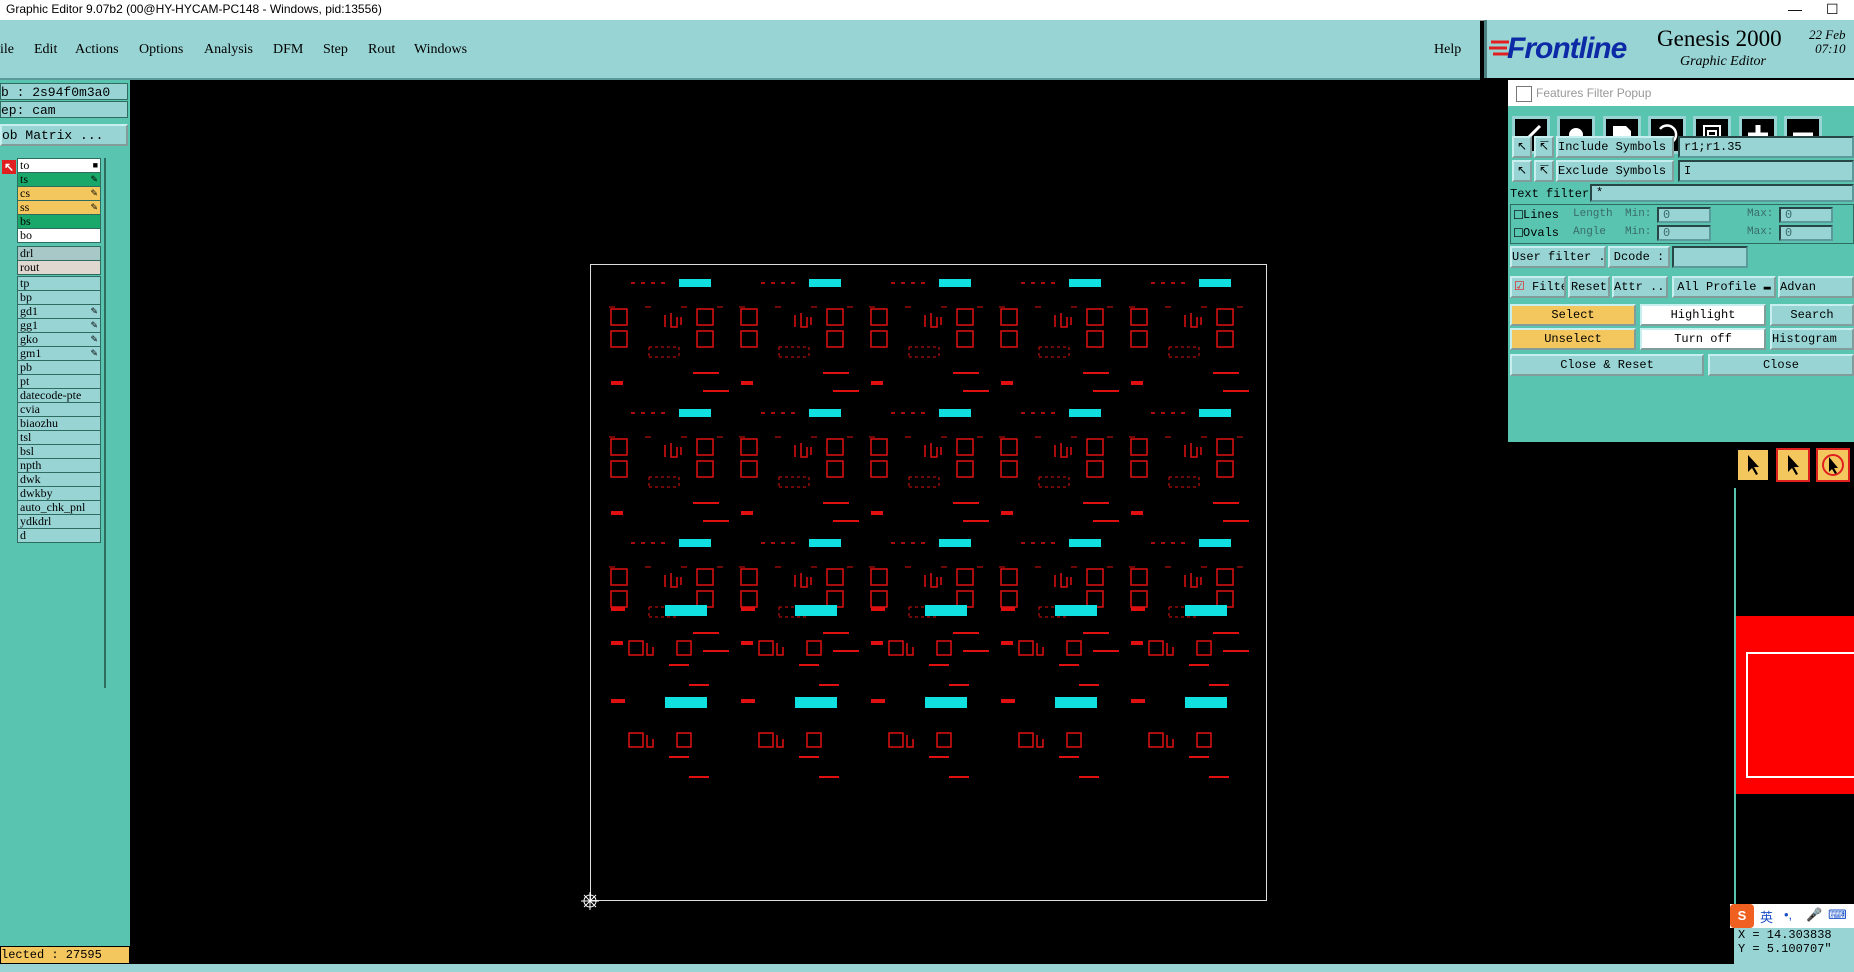 The image size is (1854, 972). What do you see at coordinates (1814, 915) in the screenshot?
I see `microphone-icon: 🎤` at bounding box center [1814, 915].